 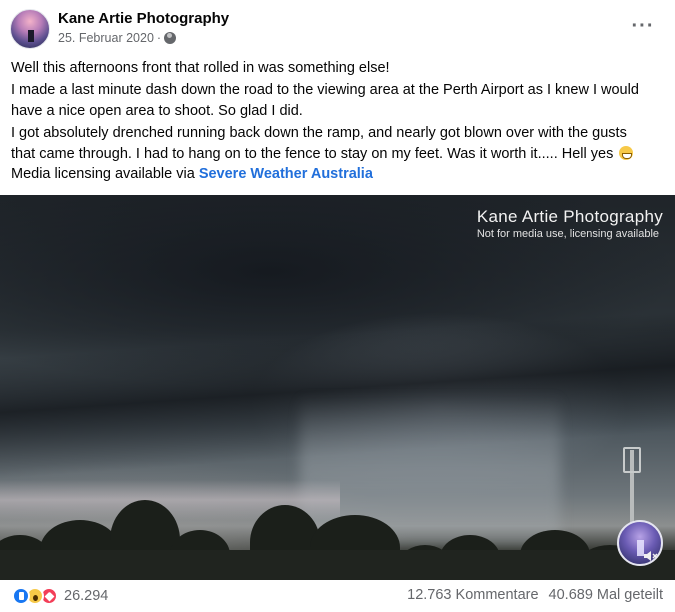 What do you see at coordinates (30, 29) in the screenshot?
I see `author-avatar` at bounding box center [30, 29].